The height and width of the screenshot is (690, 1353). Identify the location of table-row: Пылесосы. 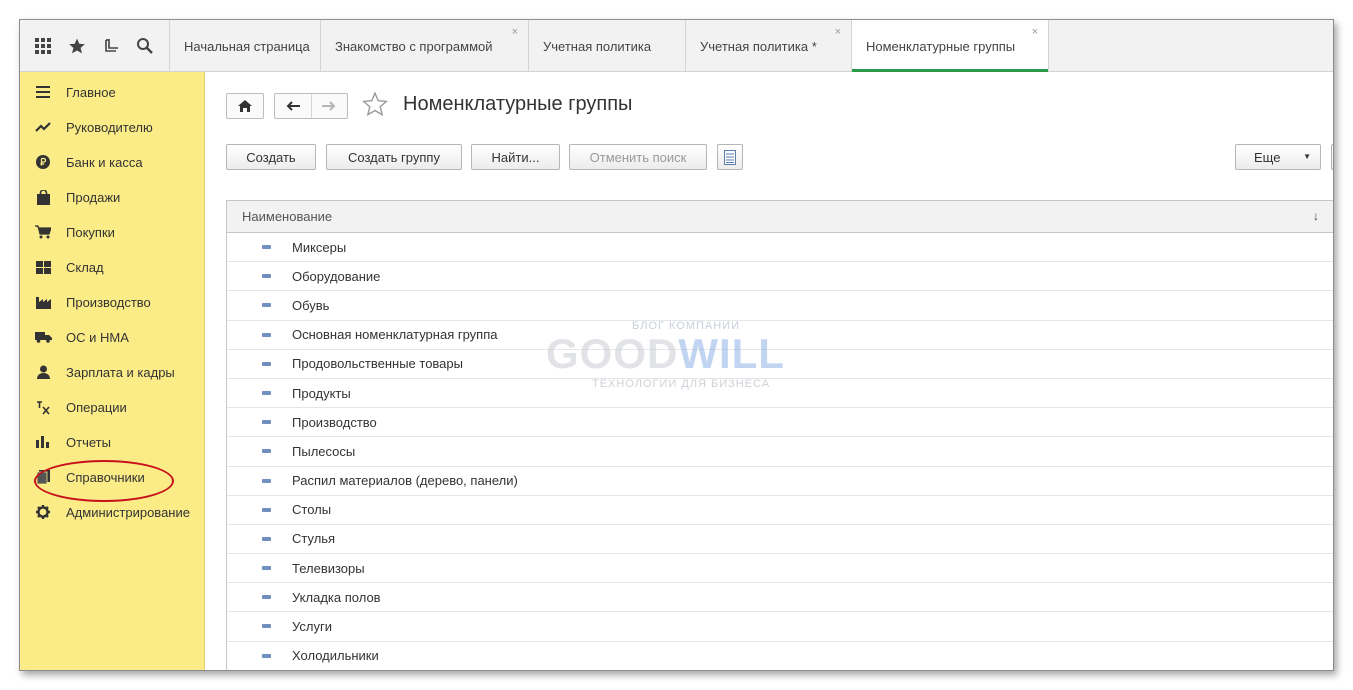
(780, 452).